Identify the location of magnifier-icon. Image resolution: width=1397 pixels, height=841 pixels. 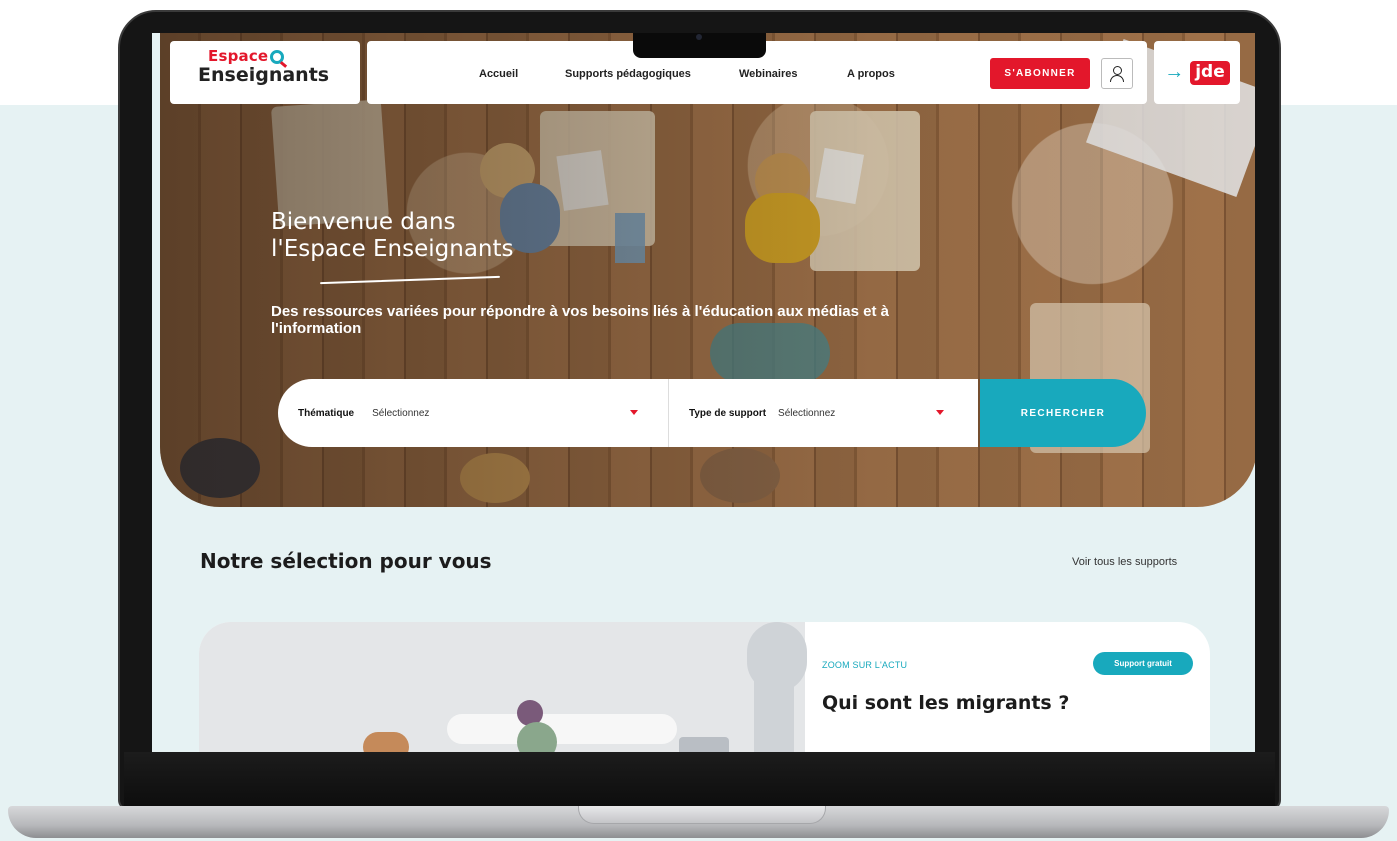
(277, 56).